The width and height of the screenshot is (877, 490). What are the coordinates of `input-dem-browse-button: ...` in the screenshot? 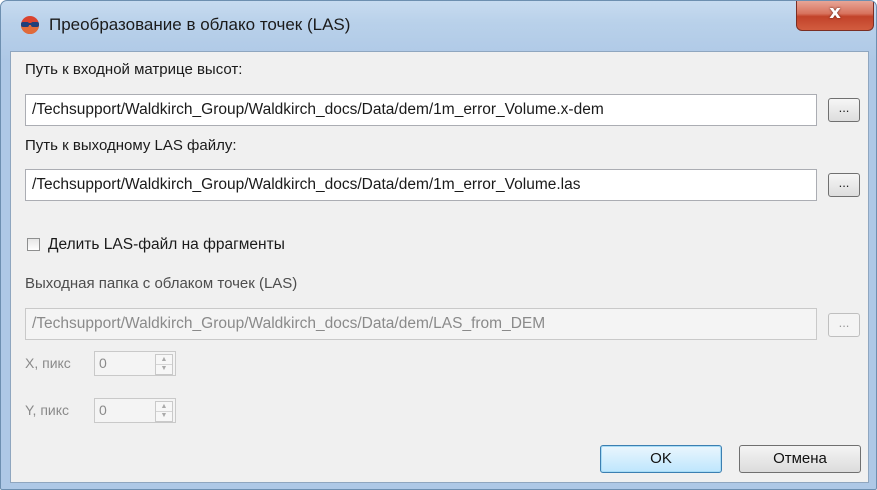 It's located at (844, 110).